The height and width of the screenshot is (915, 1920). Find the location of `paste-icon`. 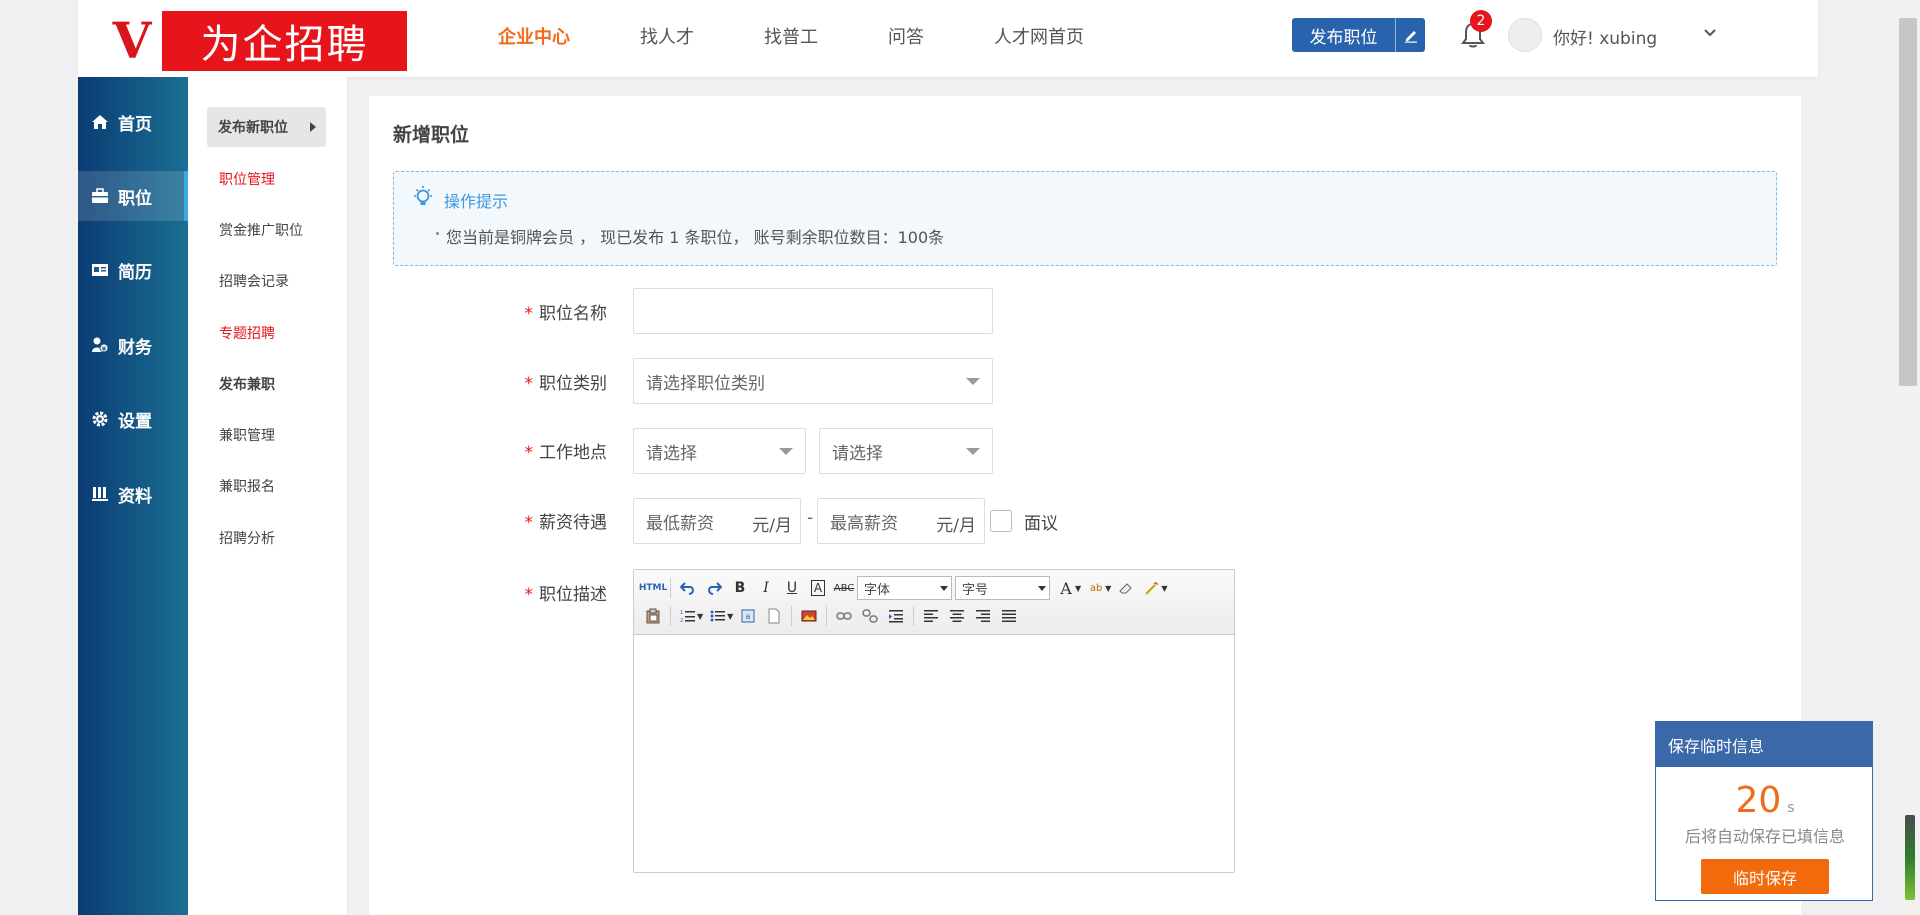

paste-icon is located at coordinates (653, 616).